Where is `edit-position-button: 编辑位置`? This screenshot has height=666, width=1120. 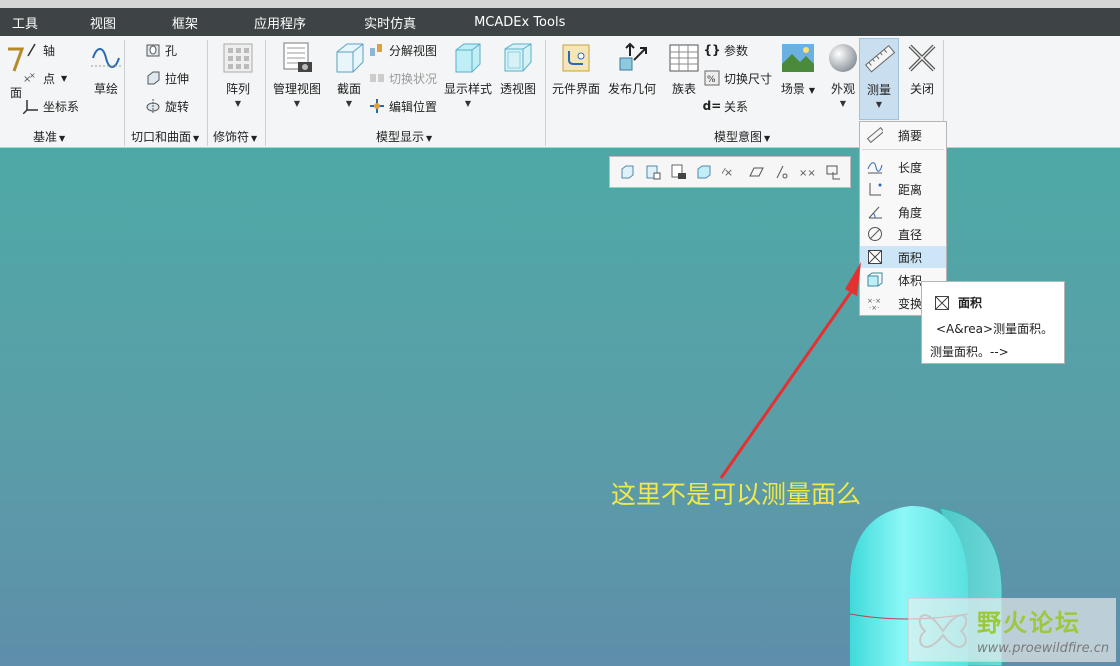 edit-position-button: 编辑位置 is located at coordinates (402, 106).